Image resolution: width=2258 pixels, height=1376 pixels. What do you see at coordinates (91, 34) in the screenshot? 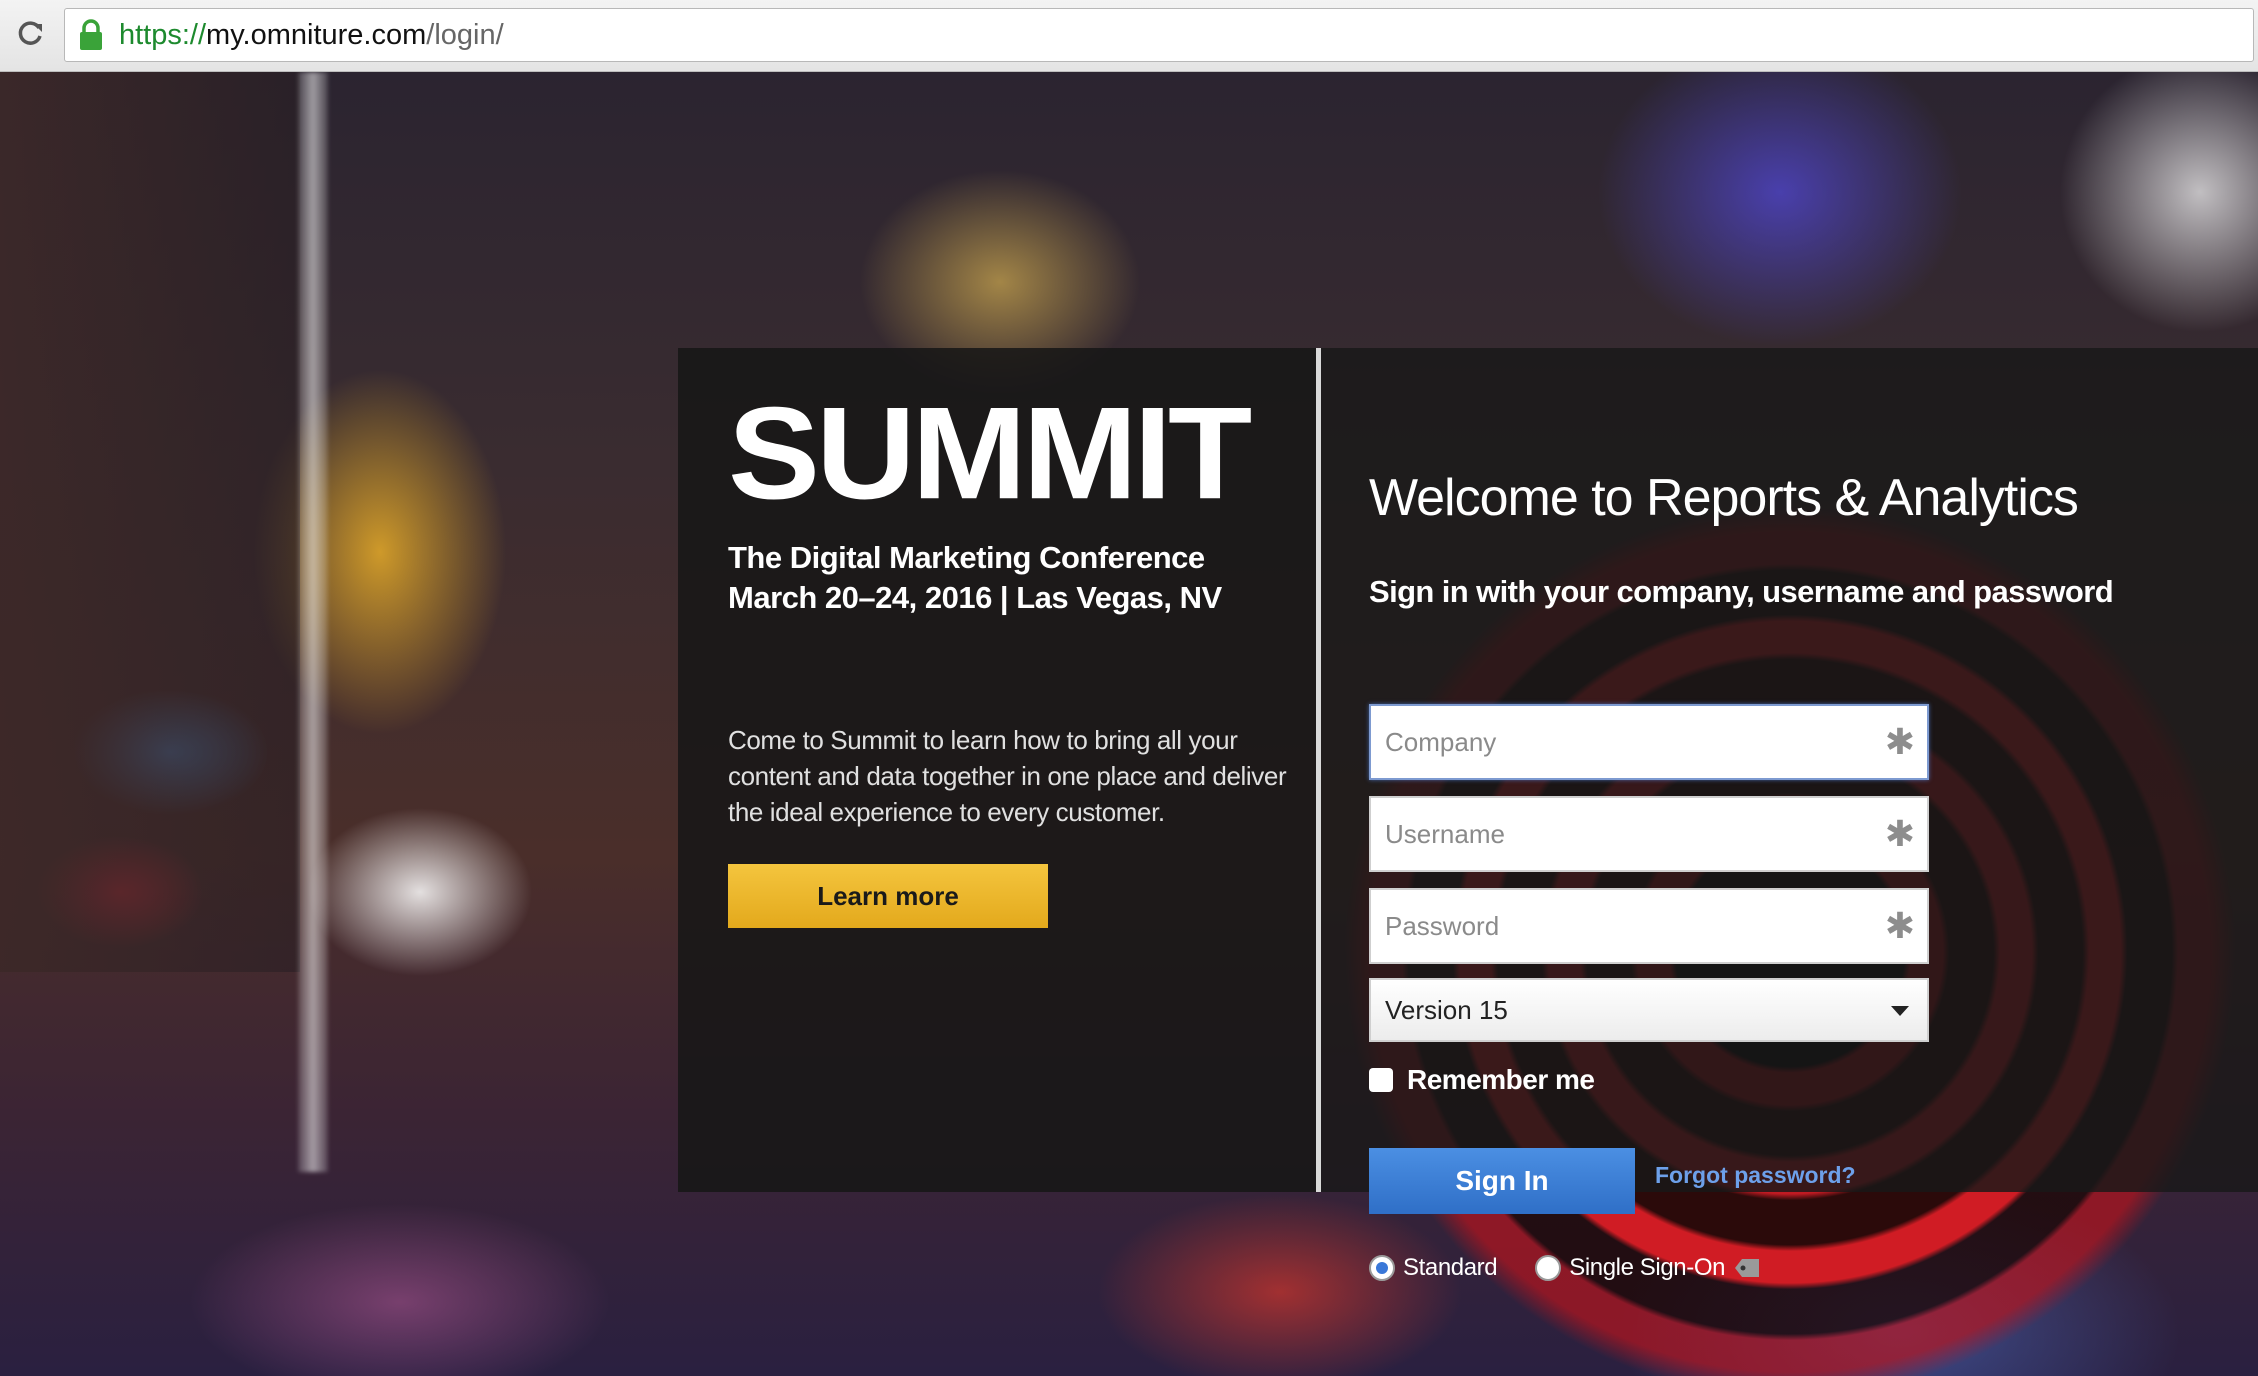
I see `lock-icon` at bounding box center [91, 34].